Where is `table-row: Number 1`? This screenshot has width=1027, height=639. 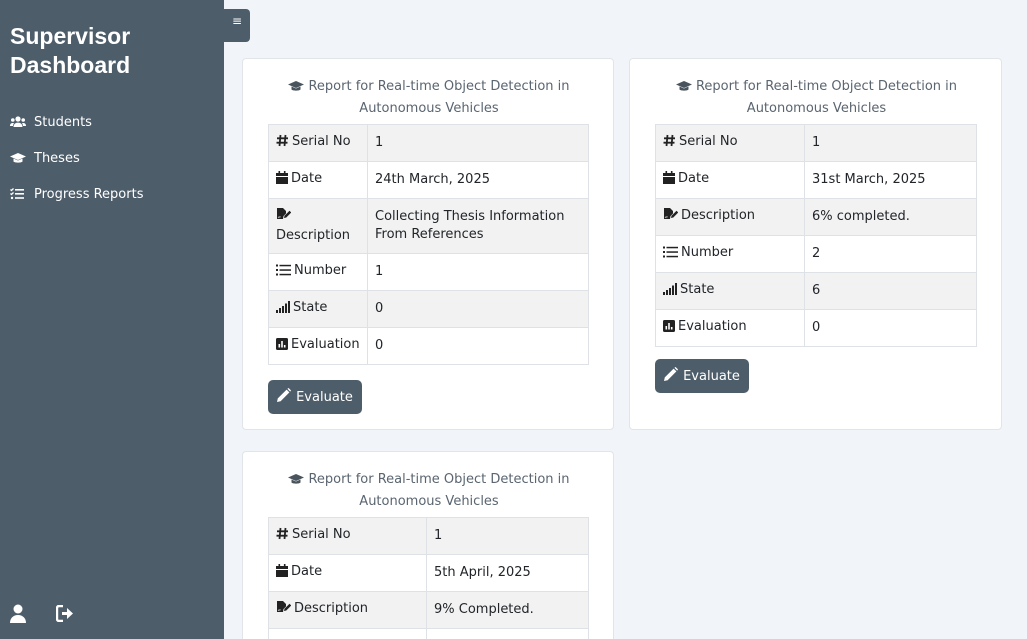 table-row: Number 1 is located at coordinates (428, 272).